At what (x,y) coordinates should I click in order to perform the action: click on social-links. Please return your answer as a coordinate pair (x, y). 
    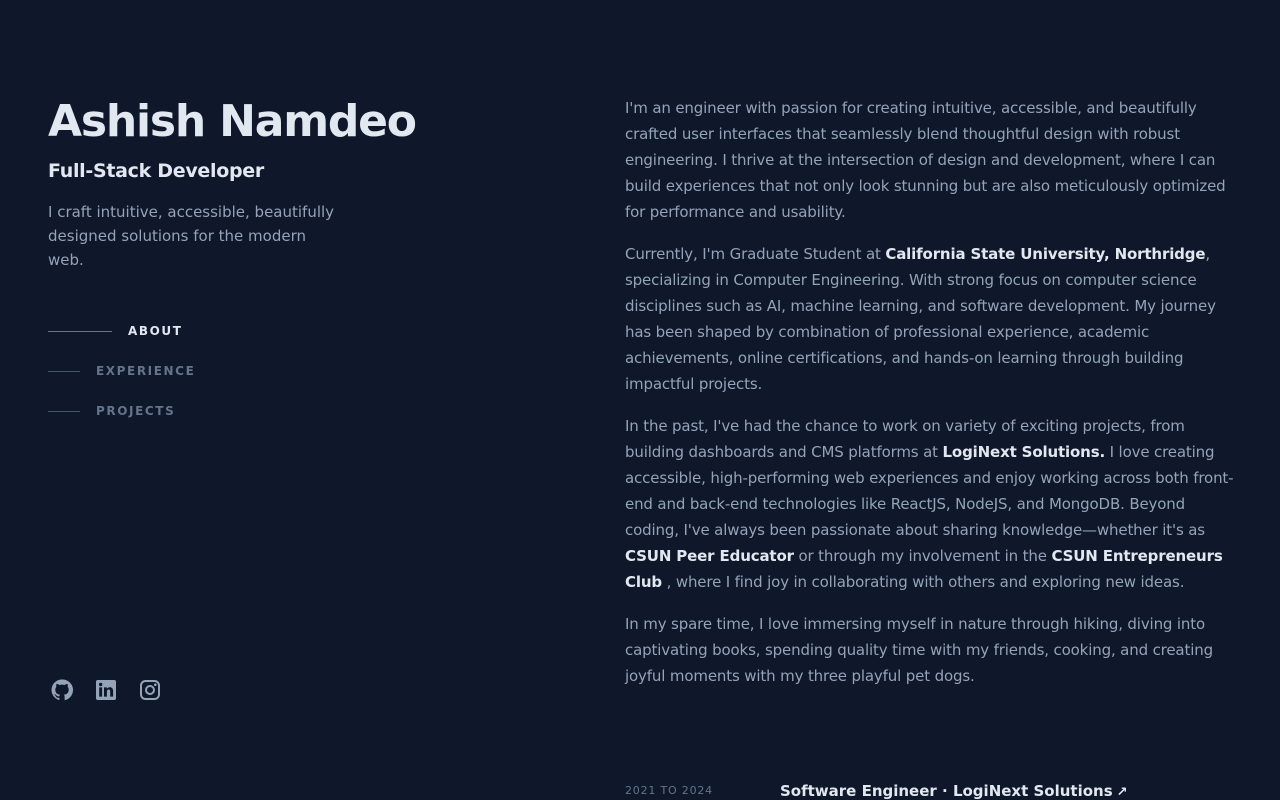
    Looking at the image, I should click on (106, 690).